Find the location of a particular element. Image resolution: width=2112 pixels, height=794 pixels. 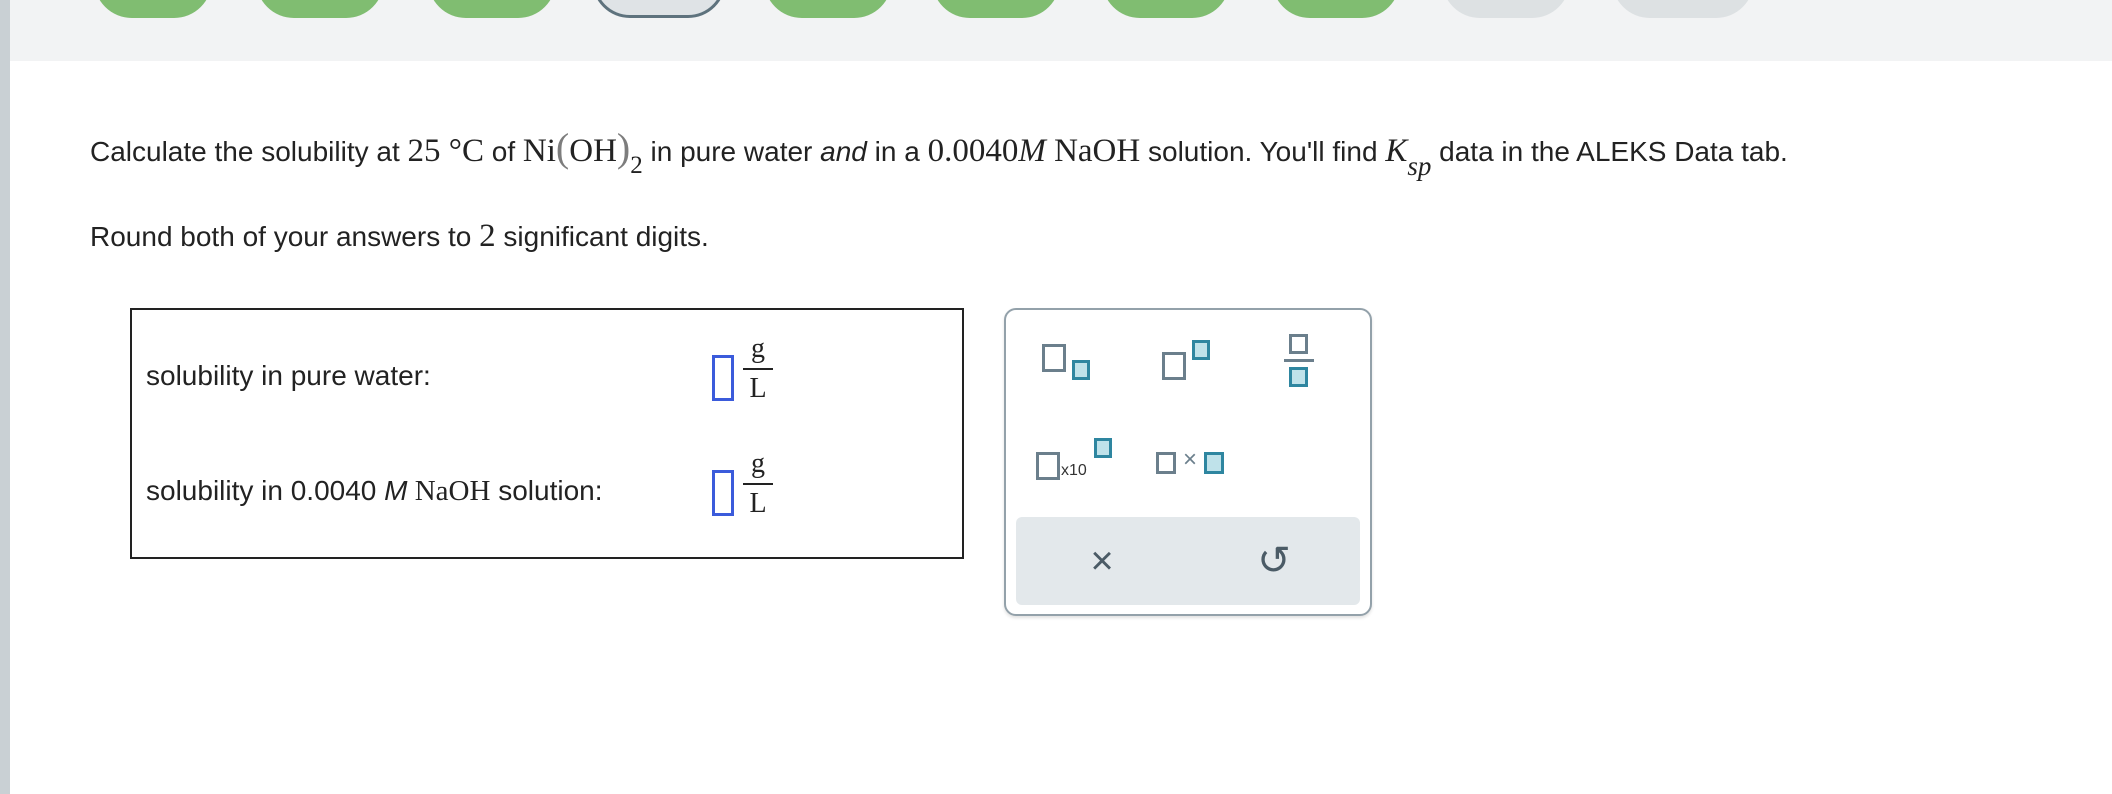

left-rail is located at coordinates (5, 397).